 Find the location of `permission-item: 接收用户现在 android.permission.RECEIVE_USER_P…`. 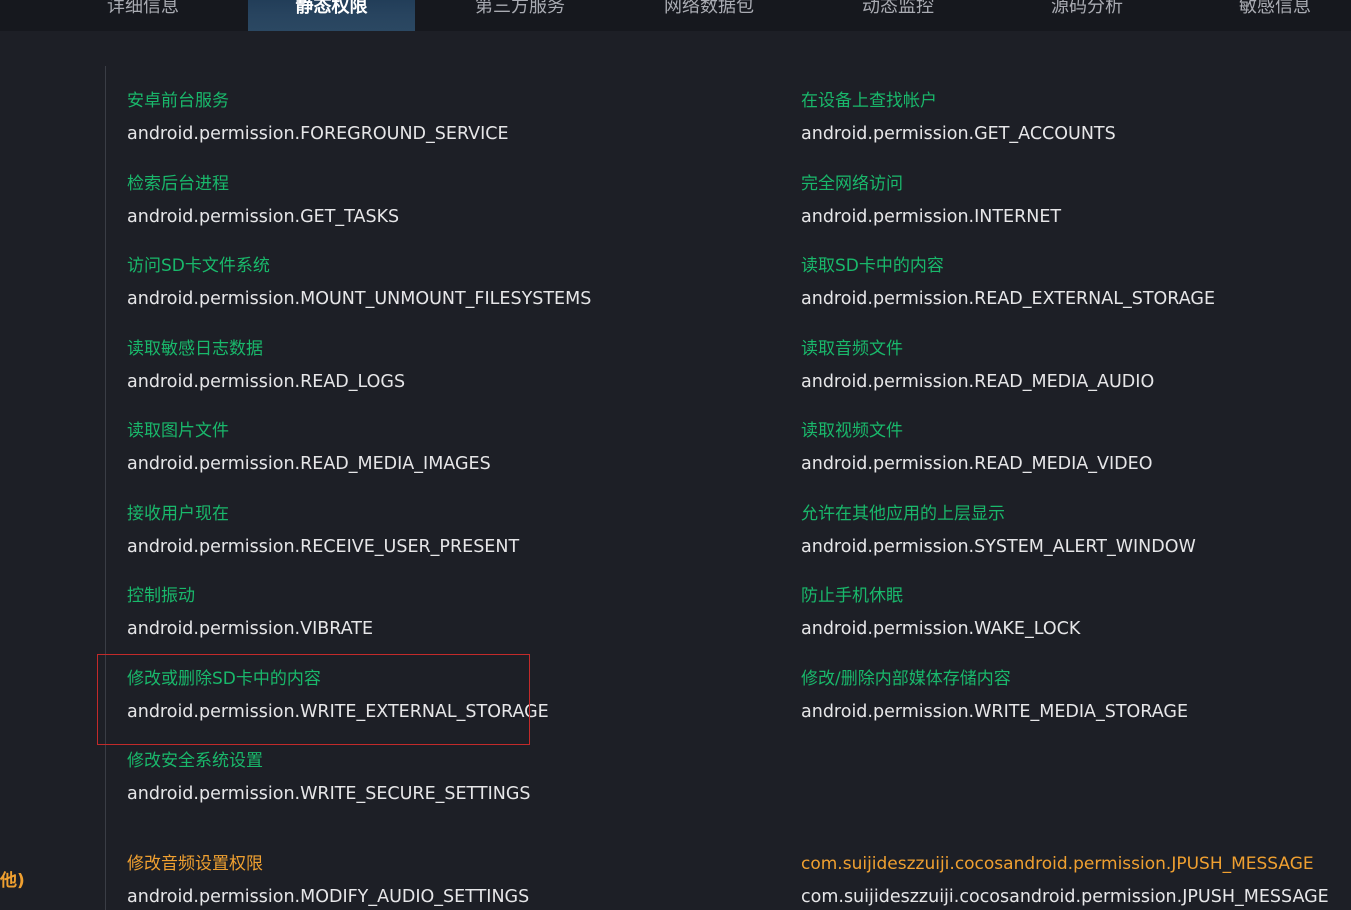

permission-item: 接收用户现在 android.permission.RECEIVE_USER_P… is located at coordinates (323, 530).